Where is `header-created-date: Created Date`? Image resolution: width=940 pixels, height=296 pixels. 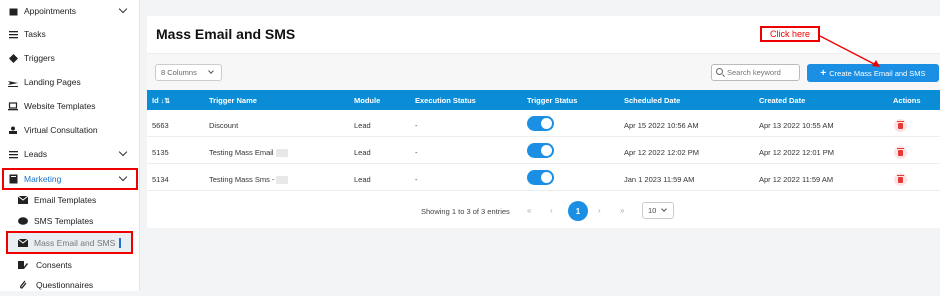
header-created-date: Created Date is located at coordinates (782, 100).